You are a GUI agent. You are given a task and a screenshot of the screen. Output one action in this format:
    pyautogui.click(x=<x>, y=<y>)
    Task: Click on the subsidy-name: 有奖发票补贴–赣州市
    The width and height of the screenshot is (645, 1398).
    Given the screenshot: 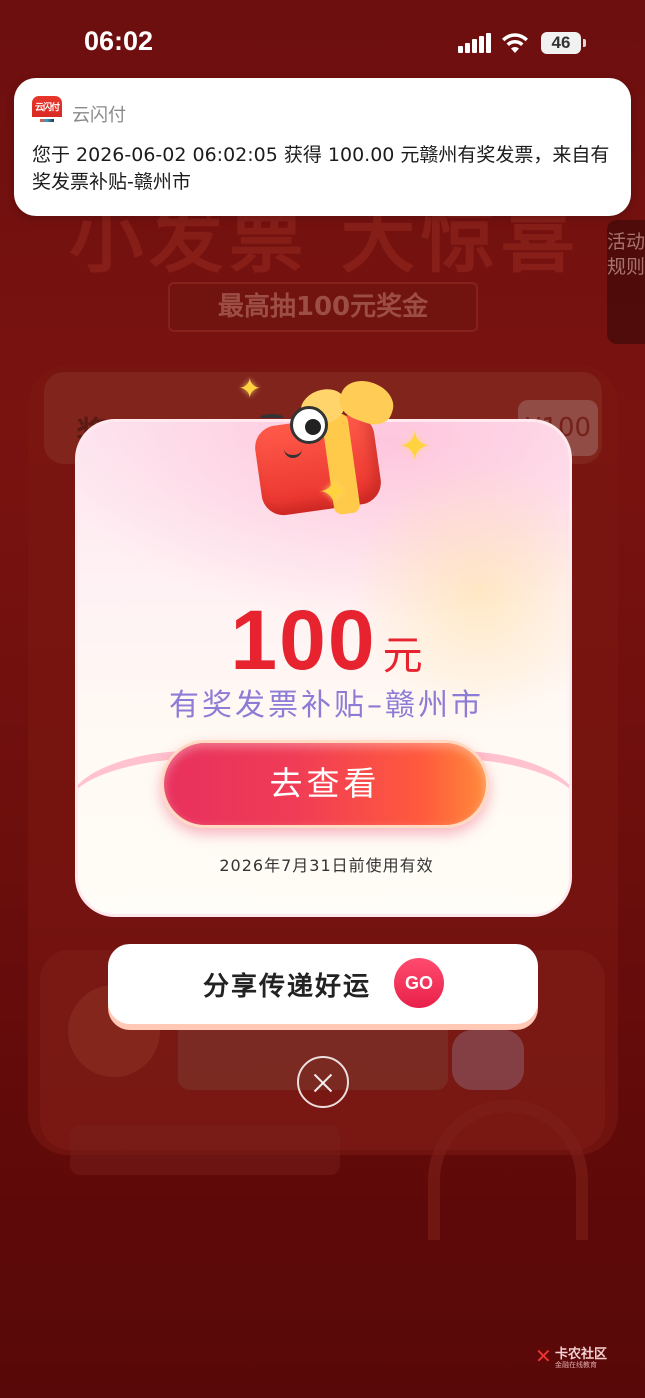 What is the action you would take?
    pyautogui.click(x=326, y=705)
    